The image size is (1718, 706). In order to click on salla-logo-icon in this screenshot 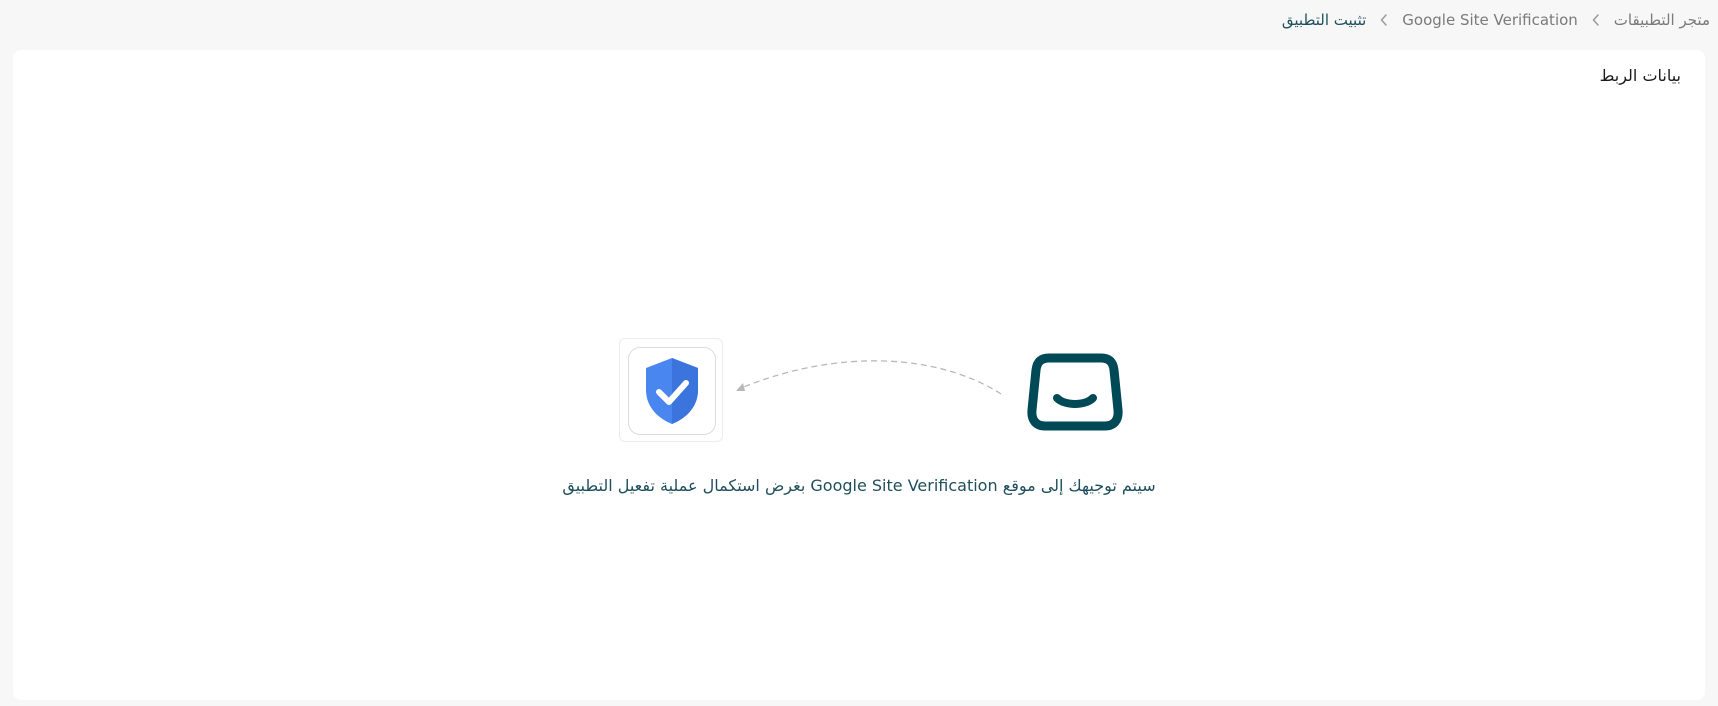, I will do `click(1075, 392)`.